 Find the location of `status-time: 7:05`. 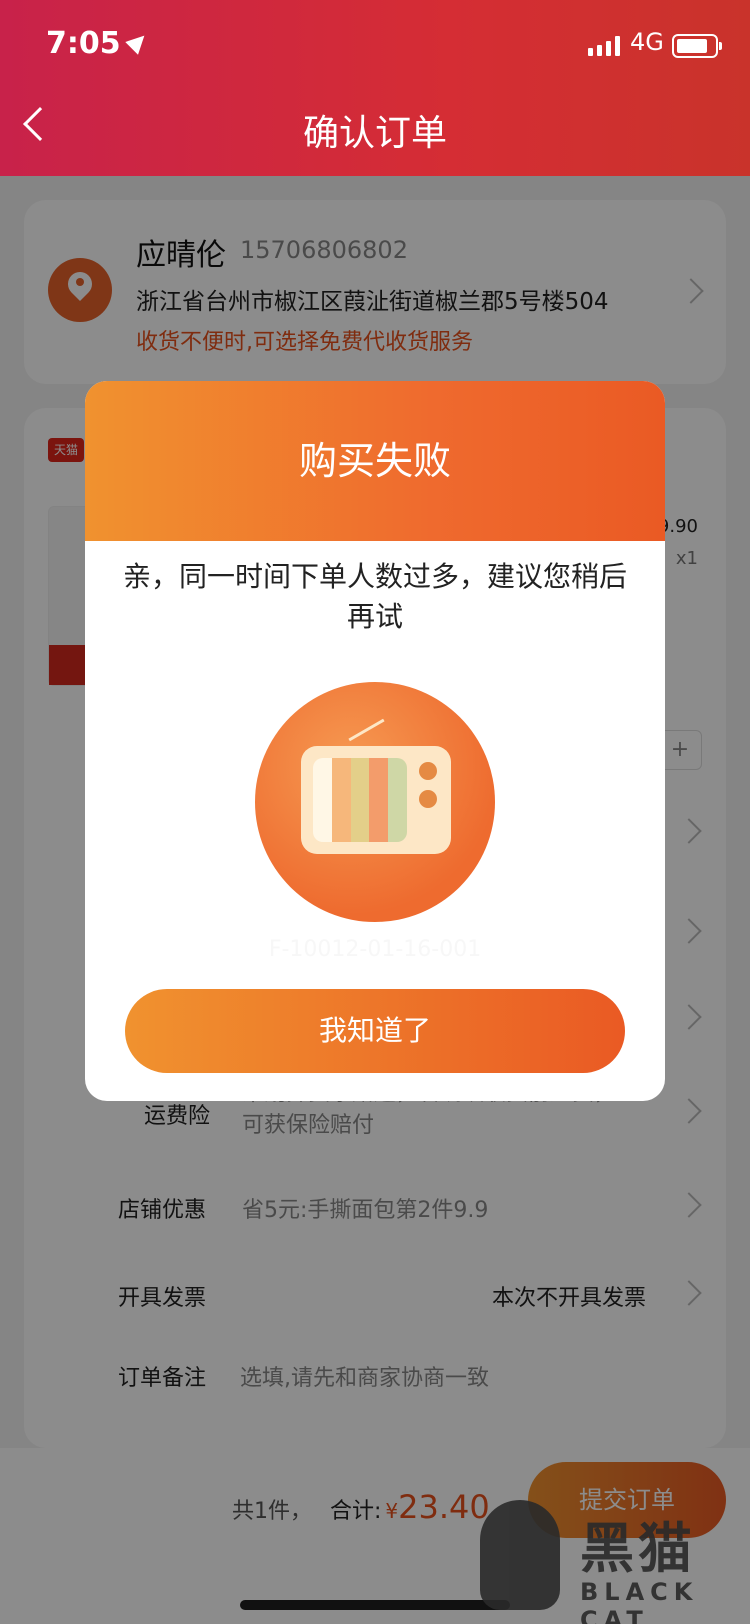

status-time: 7:05 is located at coordinates (98, 43).